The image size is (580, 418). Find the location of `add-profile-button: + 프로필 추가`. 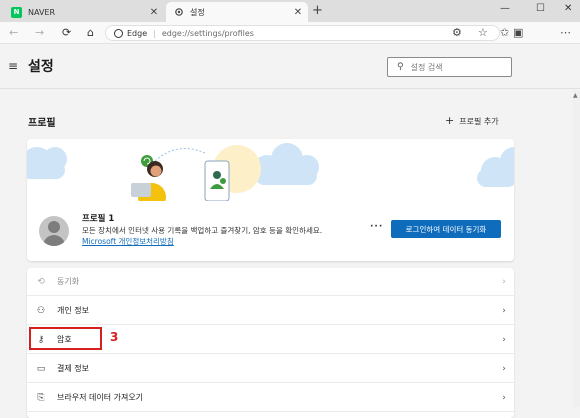

add-profile-button: + 프로필 추가 is located at coordinates (472, 120).